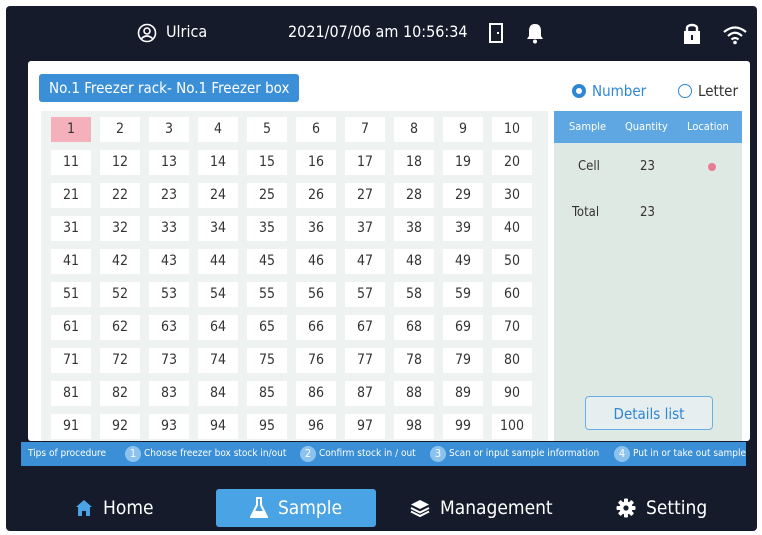 The height and width of the screenshot is (535, 762). What do you see at coordinates (71, 129) in the screenshot?
I see `grid-cell: 1` at bounding box center [71, 129].